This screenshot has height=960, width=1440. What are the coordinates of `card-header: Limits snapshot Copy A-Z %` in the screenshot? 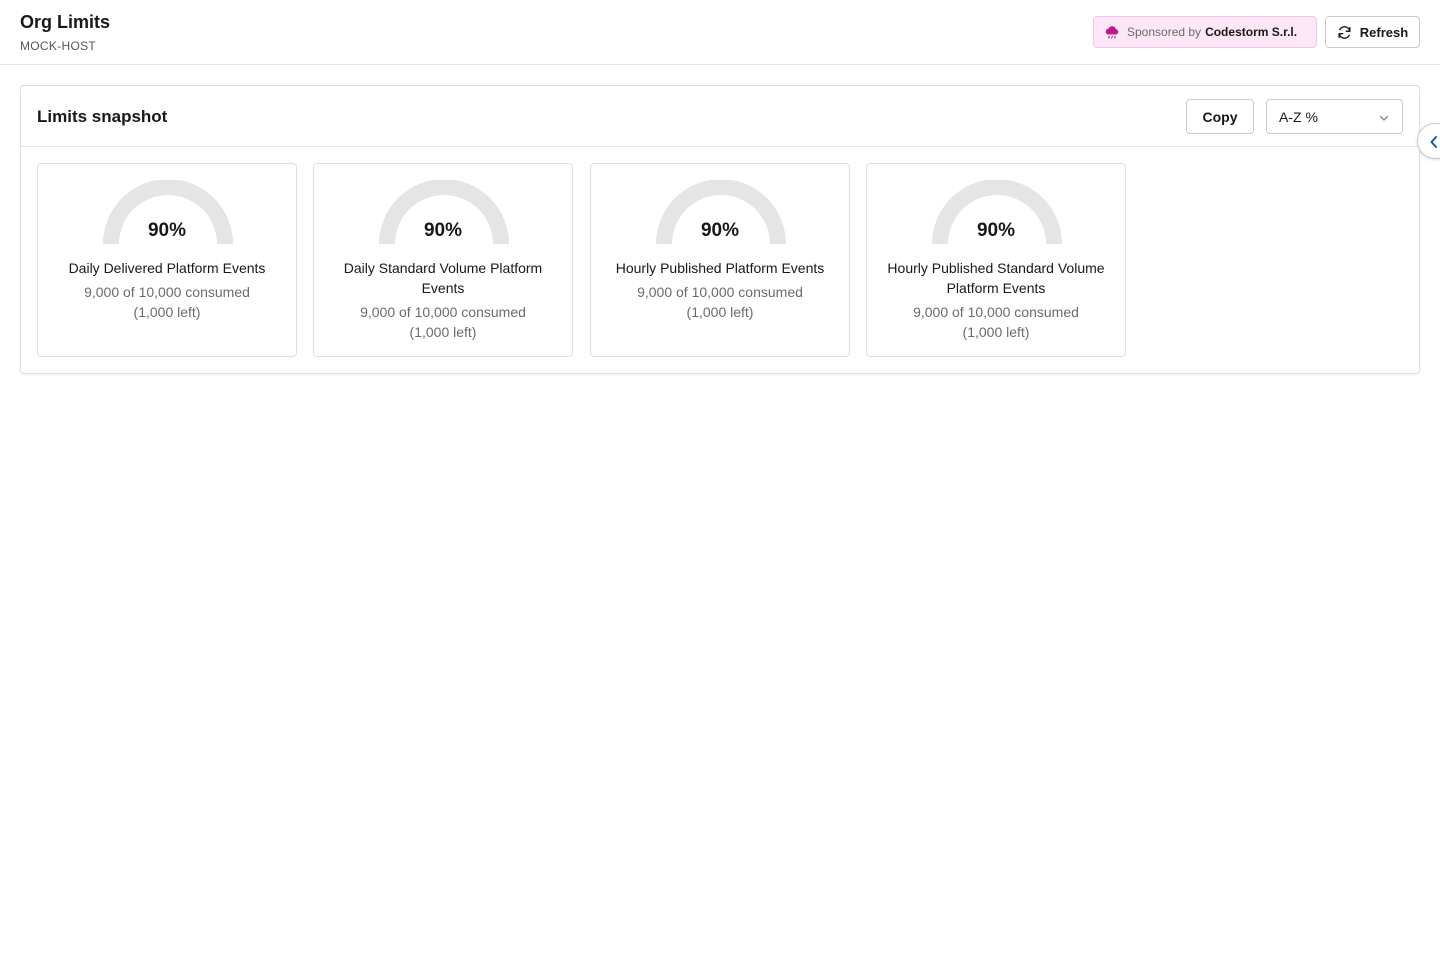 It's located at (720, 116).